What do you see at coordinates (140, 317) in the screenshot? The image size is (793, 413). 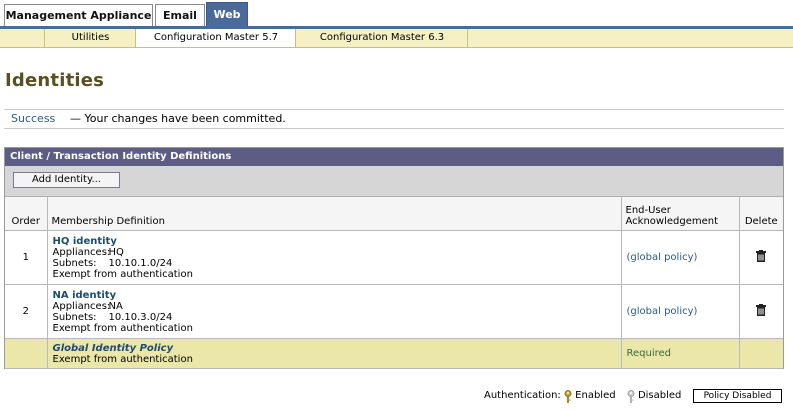 I see `subnets-value: 10.10.3.0/24` at bounding box center [140, 317].